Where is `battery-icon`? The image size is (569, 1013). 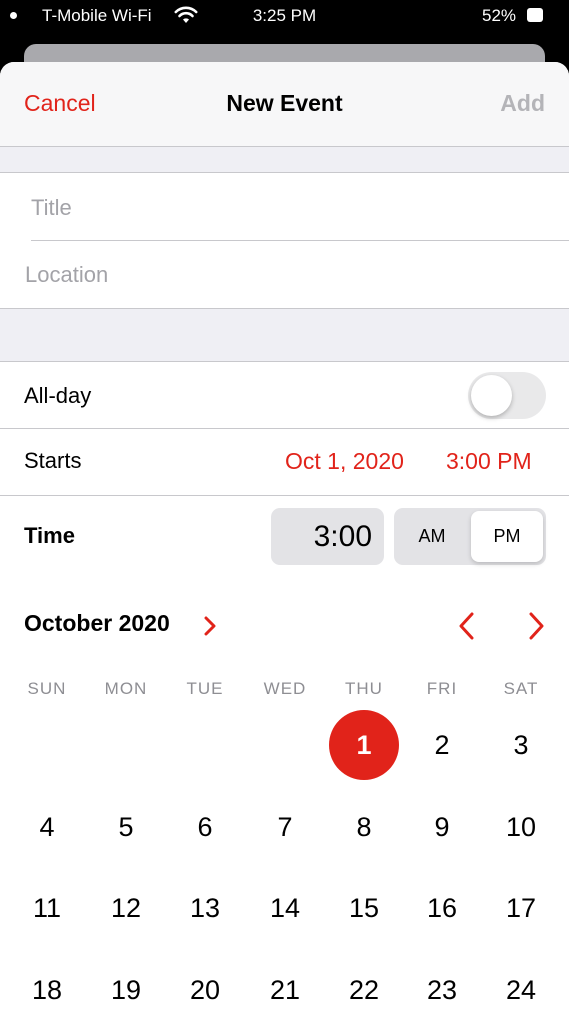 battery-icon is located at coordinates (535, 15).